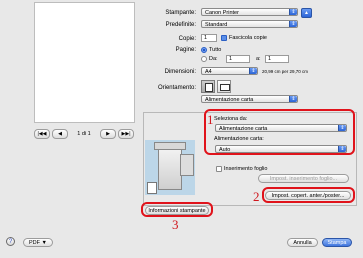 This screenshot has height=258, width=363. What do you see at coordinates (246, 169) in the screenshot?
I see `insert-sheet-label: Inserimento foglio` at bounding box center [246, 169].